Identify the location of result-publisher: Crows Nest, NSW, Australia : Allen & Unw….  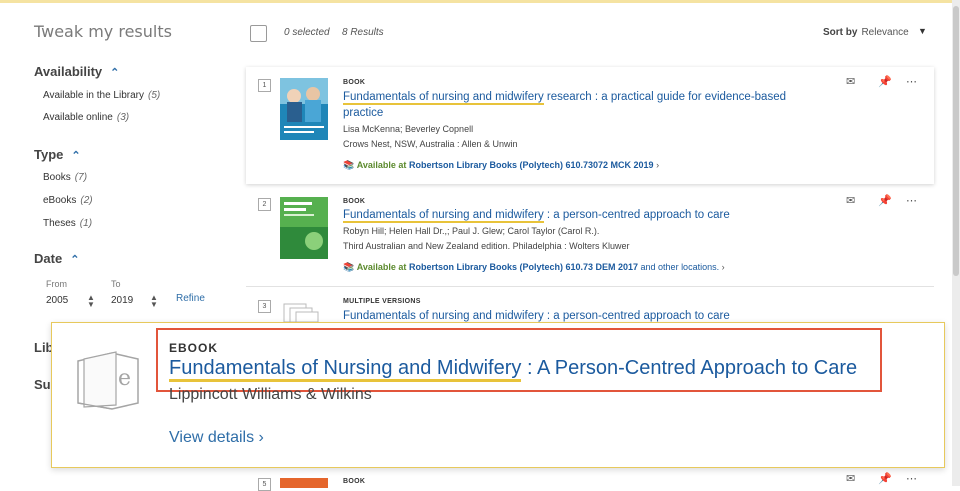
(430, 144).